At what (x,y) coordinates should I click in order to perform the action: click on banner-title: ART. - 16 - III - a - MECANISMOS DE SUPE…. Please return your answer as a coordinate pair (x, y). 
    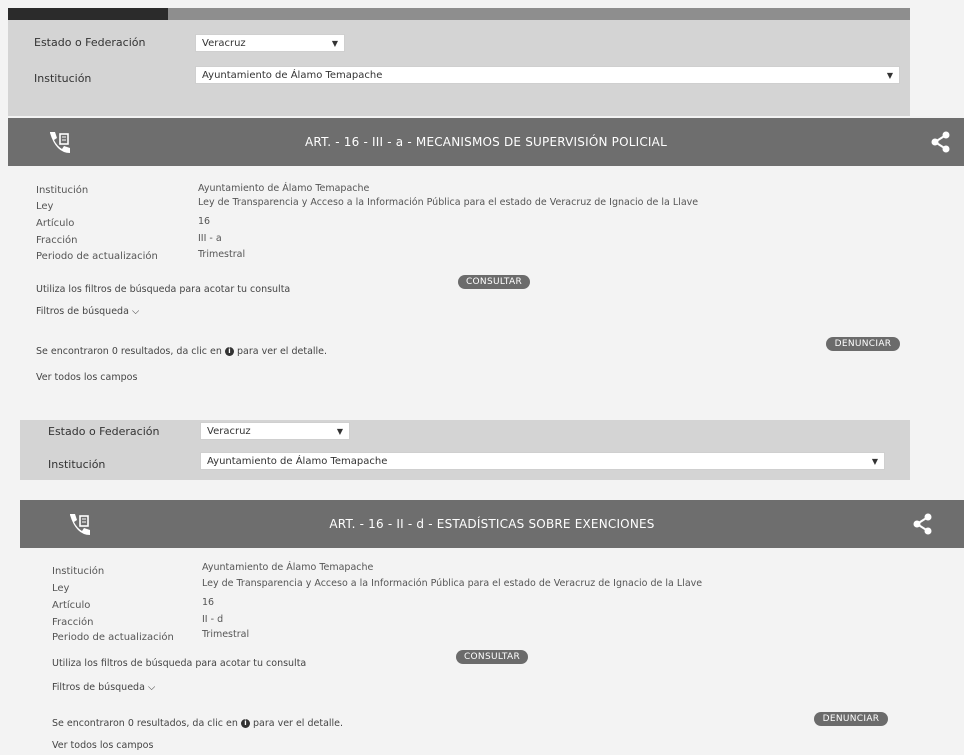
    Looking at the image, I should click on (486, 142).